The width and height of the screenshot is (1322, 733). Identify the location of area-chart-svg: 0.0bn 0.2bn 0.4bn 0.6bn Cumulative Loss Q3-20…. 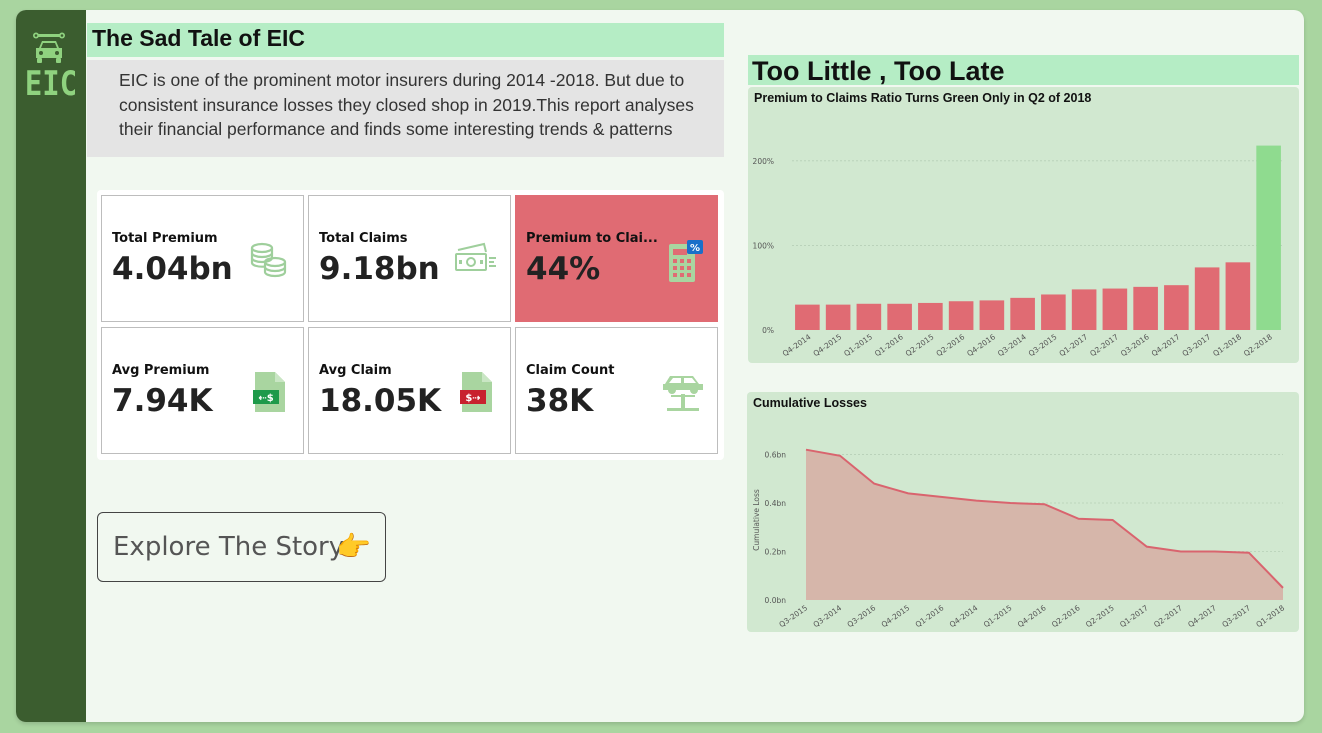
(1019, 538).